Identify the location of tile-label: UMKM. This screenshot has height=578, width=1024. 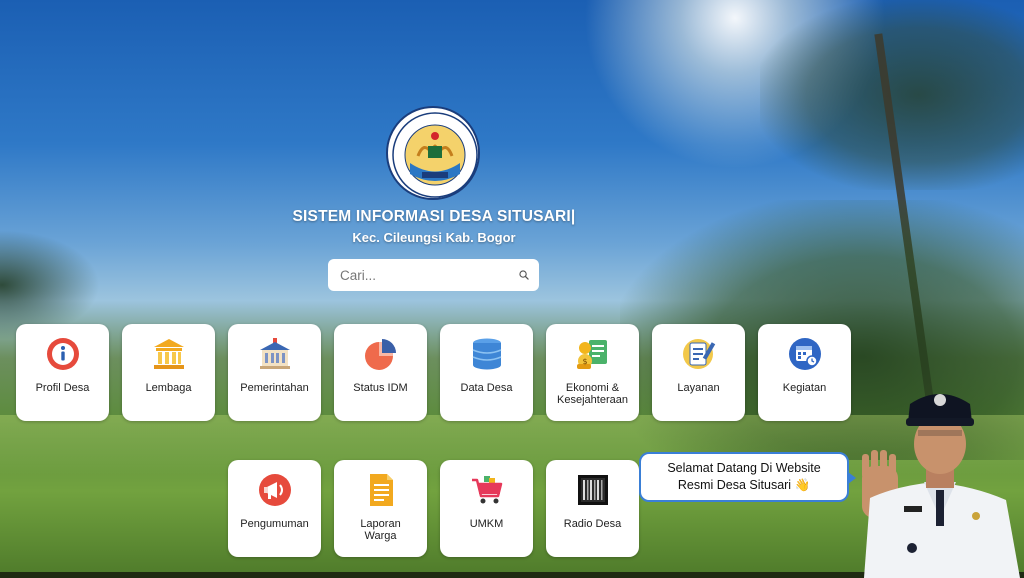
(486, 524).